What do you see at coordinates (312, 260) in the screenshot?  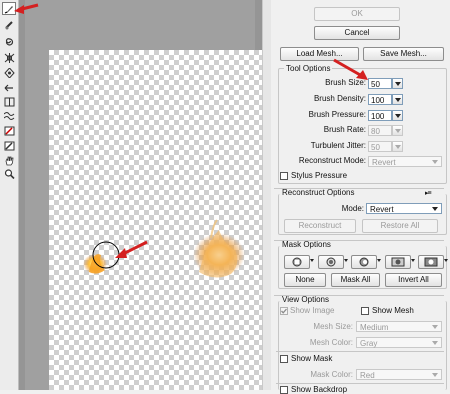 I see `replace-selection-chevron-icon` at bounding box center [312, 260].